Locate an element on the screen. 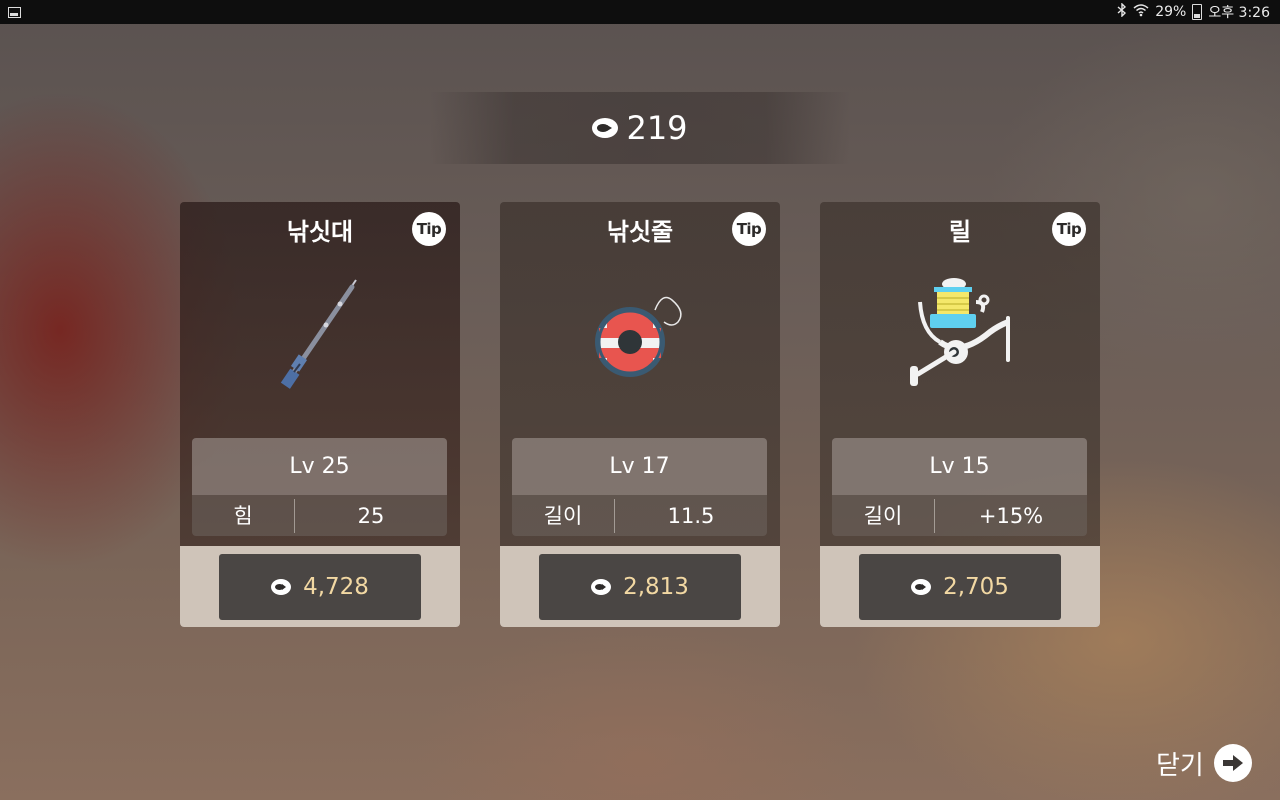  upgrade-card-line: 낚싯줄 Tip Lv 17 길이 11.5 2,813 is located at coordinates (640, 414).